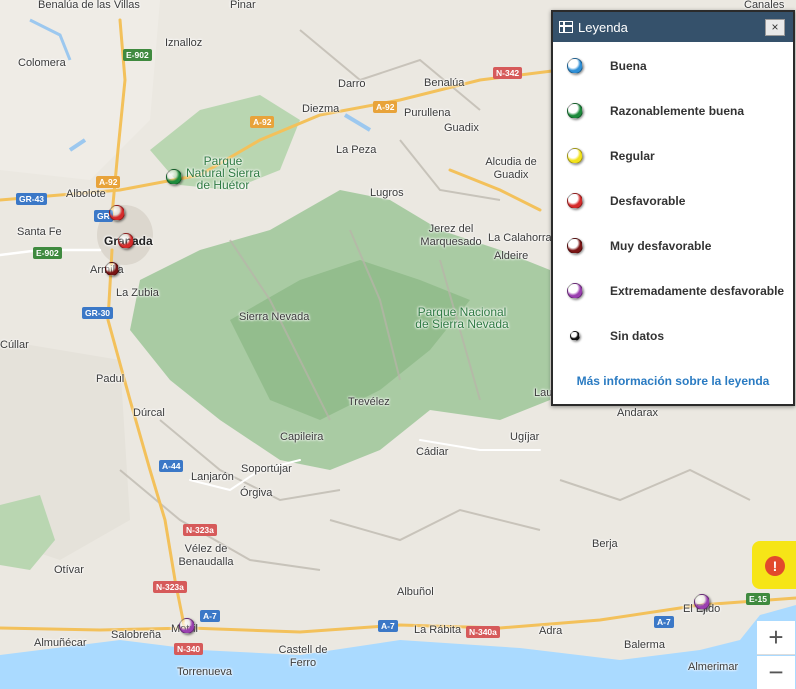 The image size is (796, 689). I want to click on place-label: Jerez del Marquesado, so click(451, 235).